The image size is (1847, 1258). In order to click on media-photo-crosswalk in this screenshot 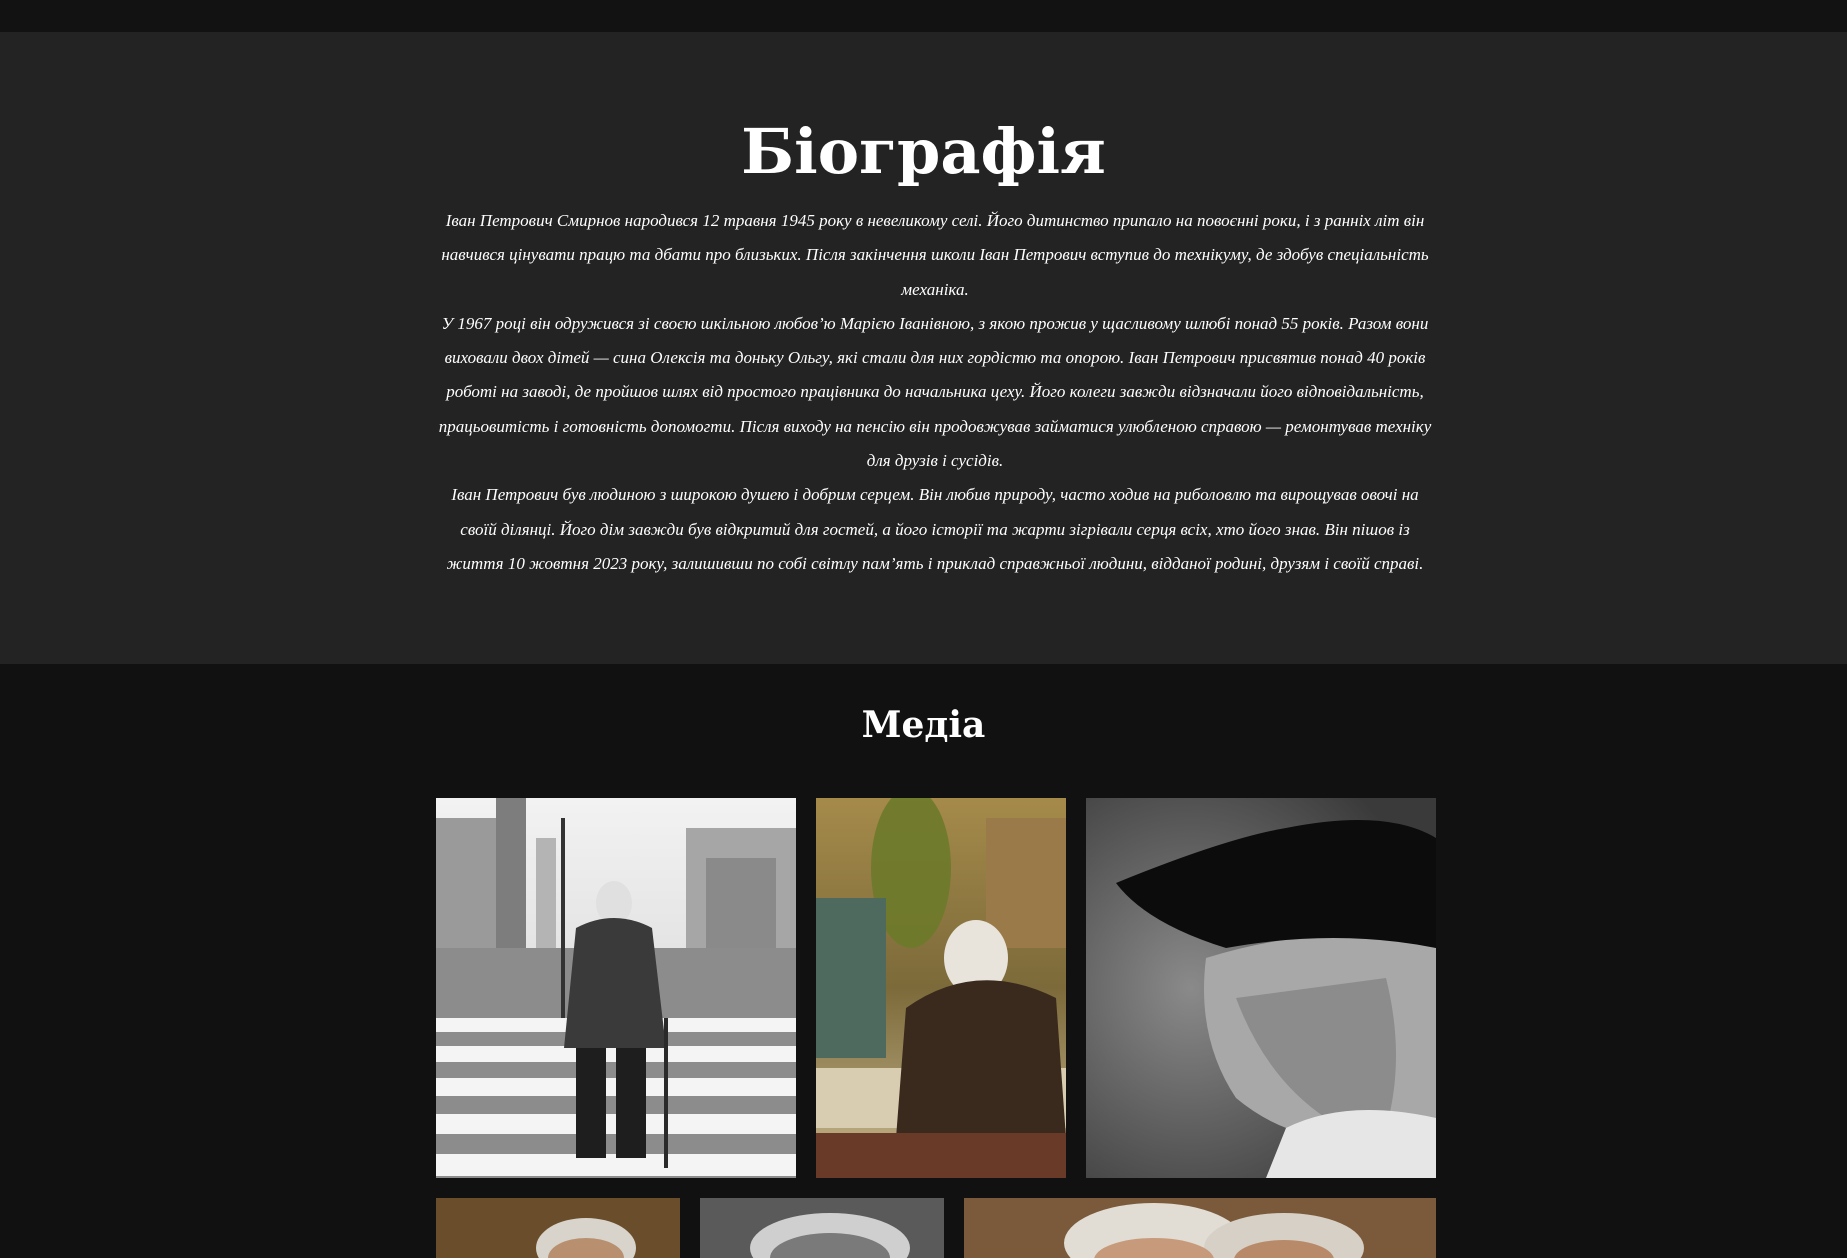, I will do `click(616, 988)`.